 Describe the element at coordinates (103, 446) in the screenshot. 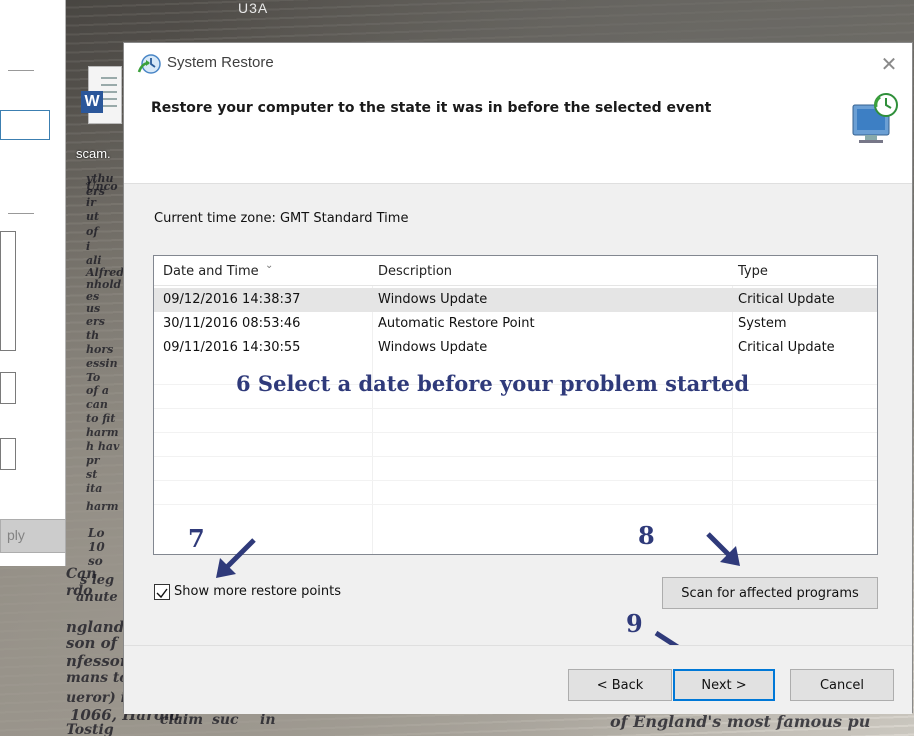

I see `book-text-fragment: h hav` at that location.